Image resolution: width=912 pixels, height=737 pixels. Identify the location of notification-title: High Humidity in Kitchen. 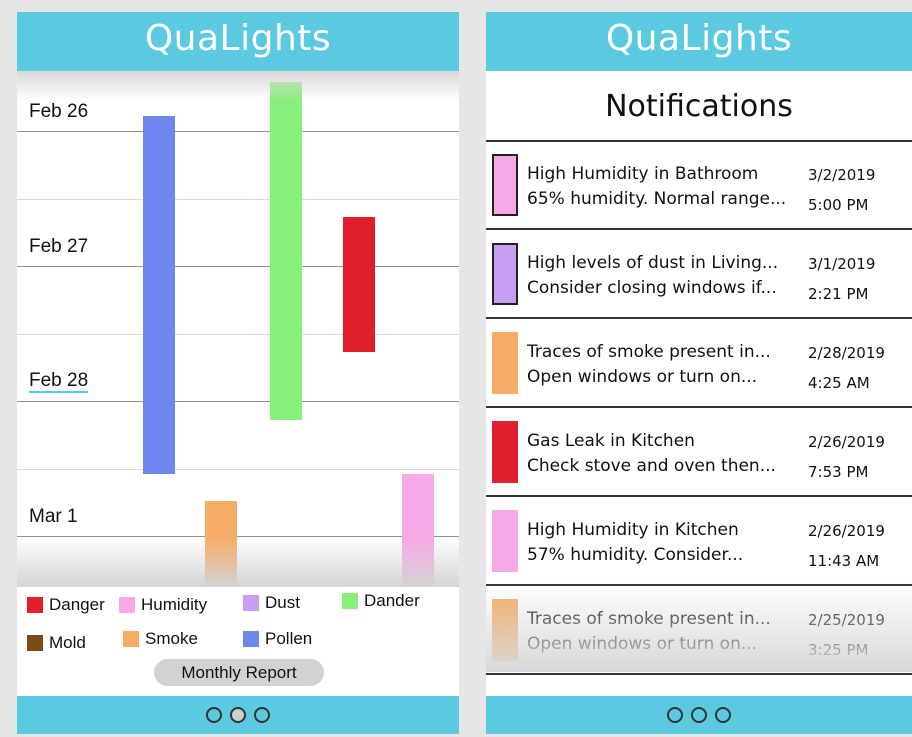
(633, 530).